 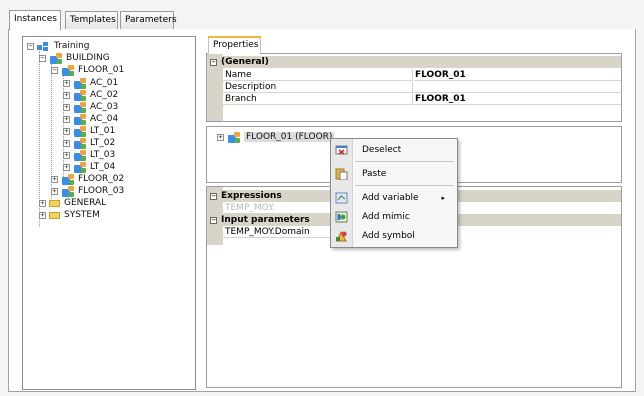 I want to click on tree-label: FLOOR_02, so click(x=101, y=179).